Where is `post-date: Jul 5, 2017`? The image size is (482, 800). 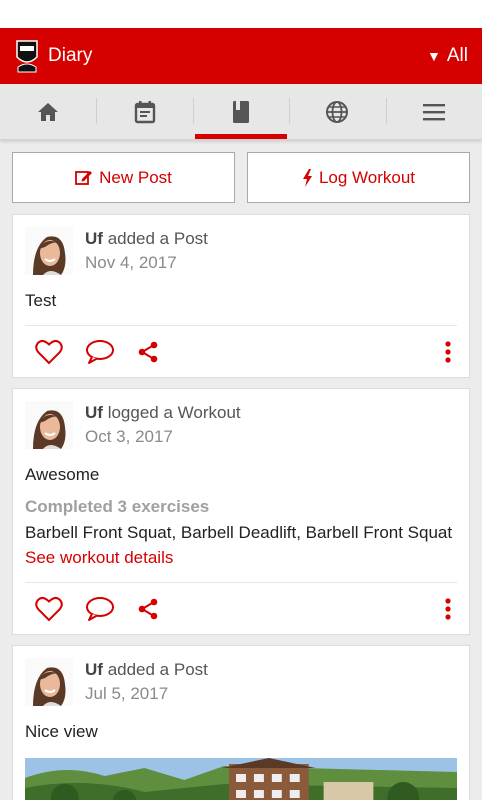 post-date: Jul 5, 2017 is located at coordinates (127, 693).